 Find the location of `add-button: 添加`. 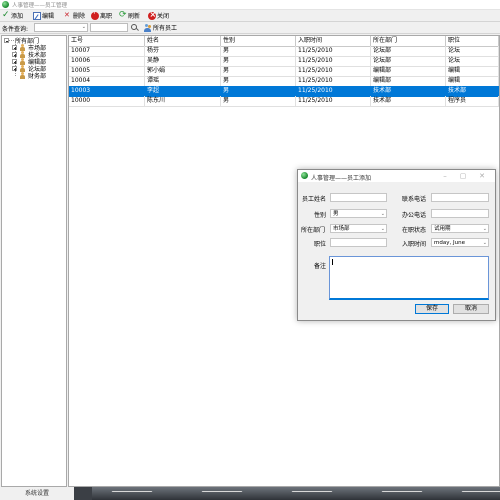

add-button: 添加 is located at coordinates (13, 15).